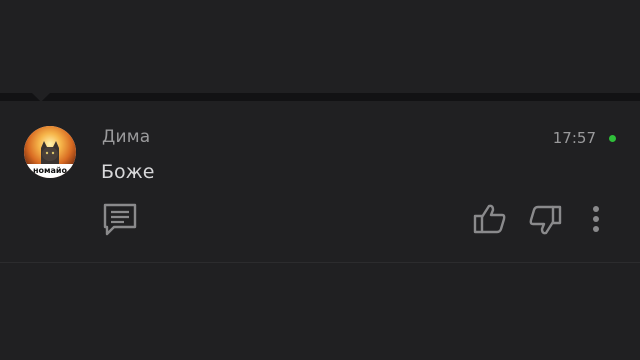 This screenshot has width=640, height=360. Describe the element at coordinates (50, 170) in the screenshot. I see `avatar-caption: номайо` at that location.